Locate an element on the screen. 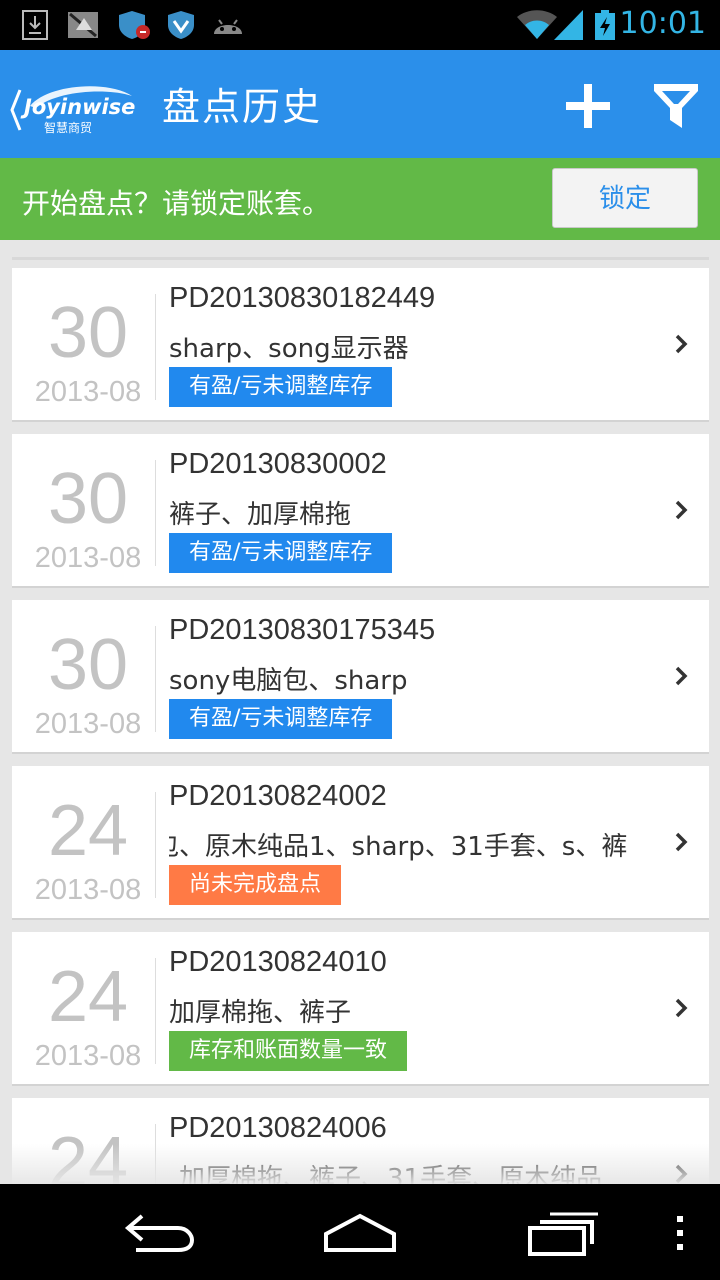  lock-button: 锁定 is located at coordinates (625, 198).